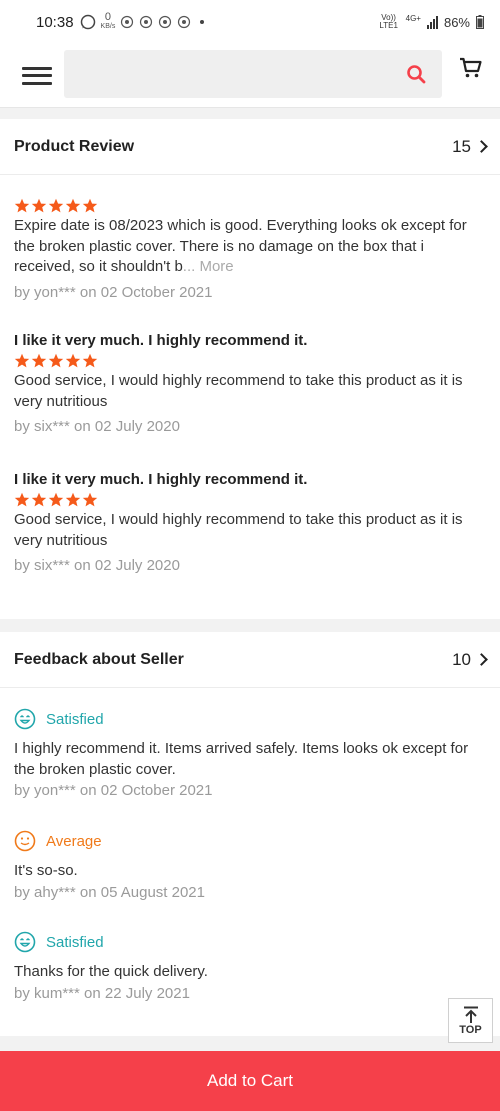 The image size is (500, 1111). I want to click on search-icon, so click(416, 74).